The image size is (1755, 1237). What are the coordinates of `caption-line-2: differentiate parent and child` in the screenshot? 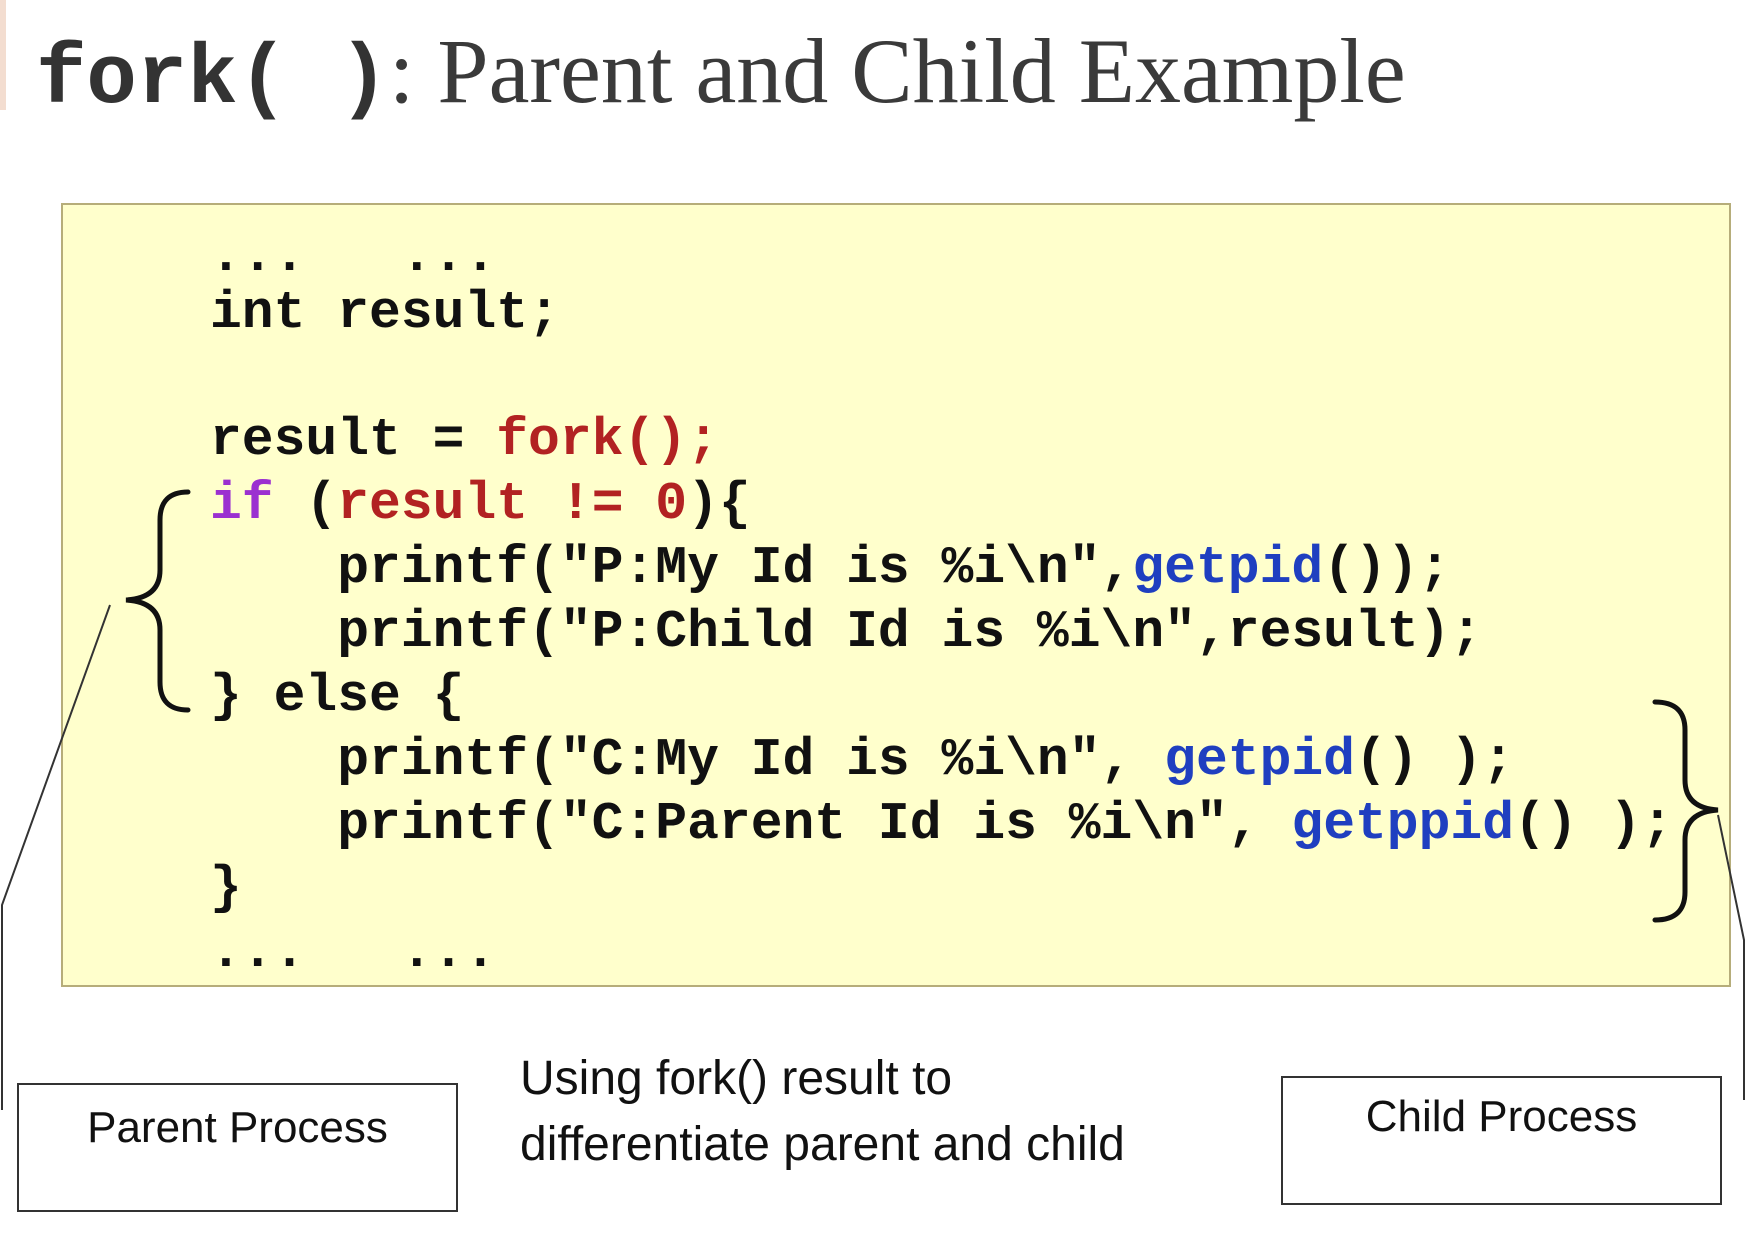 It's located at (822, 1144).